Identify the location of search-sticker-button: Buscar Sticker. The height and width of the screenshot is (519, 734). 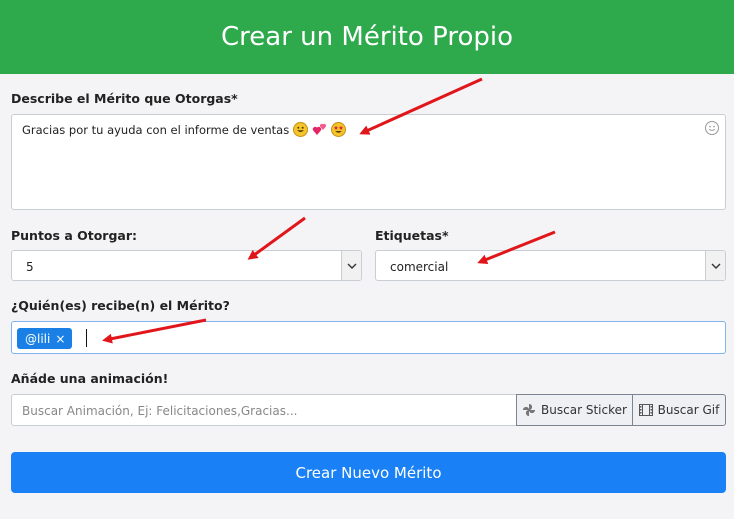
(574, 410).